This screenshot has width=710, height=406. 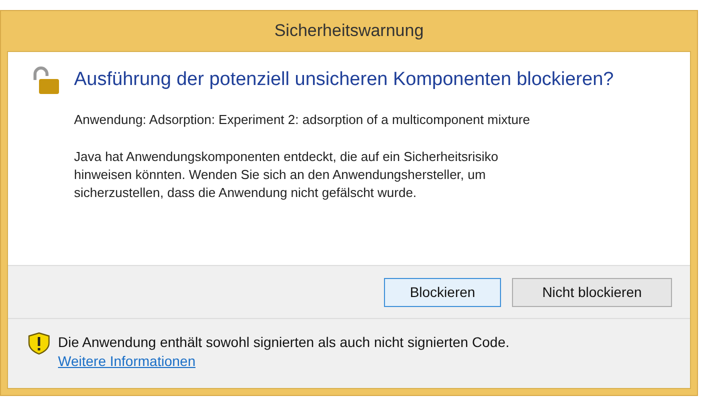 I want to click on dialog-button: Blockieren, so click(x=442, y=292).